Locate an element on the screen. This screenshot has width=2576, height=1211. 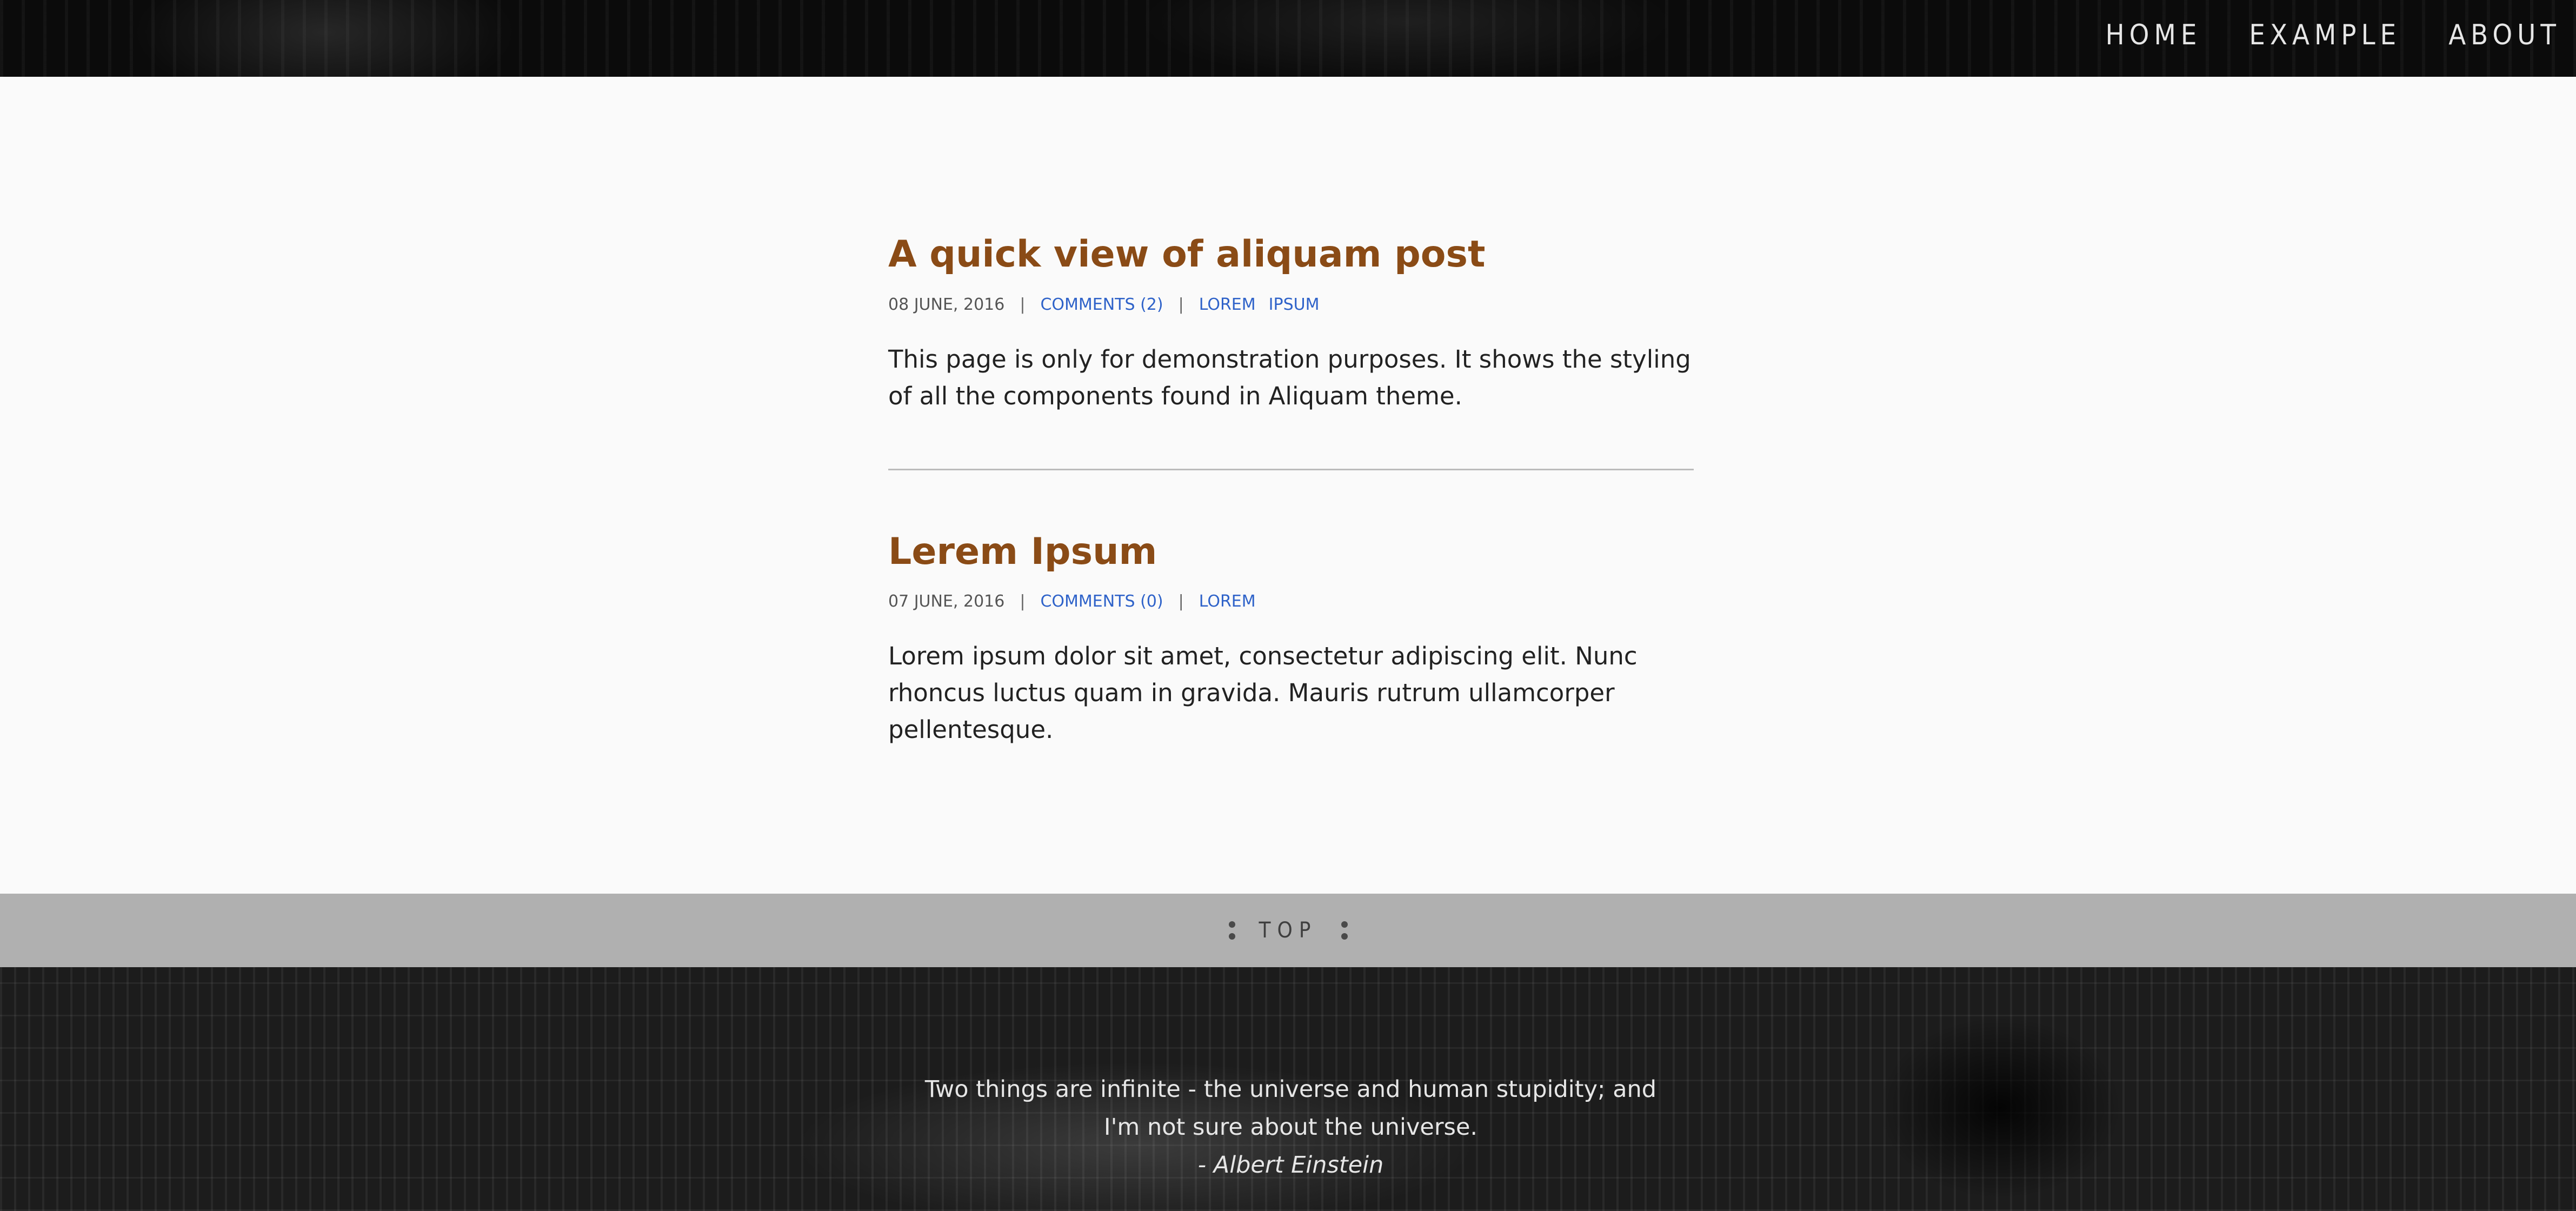
quote-author: - Albert Einstein is located at coordinates (1290, 1165).